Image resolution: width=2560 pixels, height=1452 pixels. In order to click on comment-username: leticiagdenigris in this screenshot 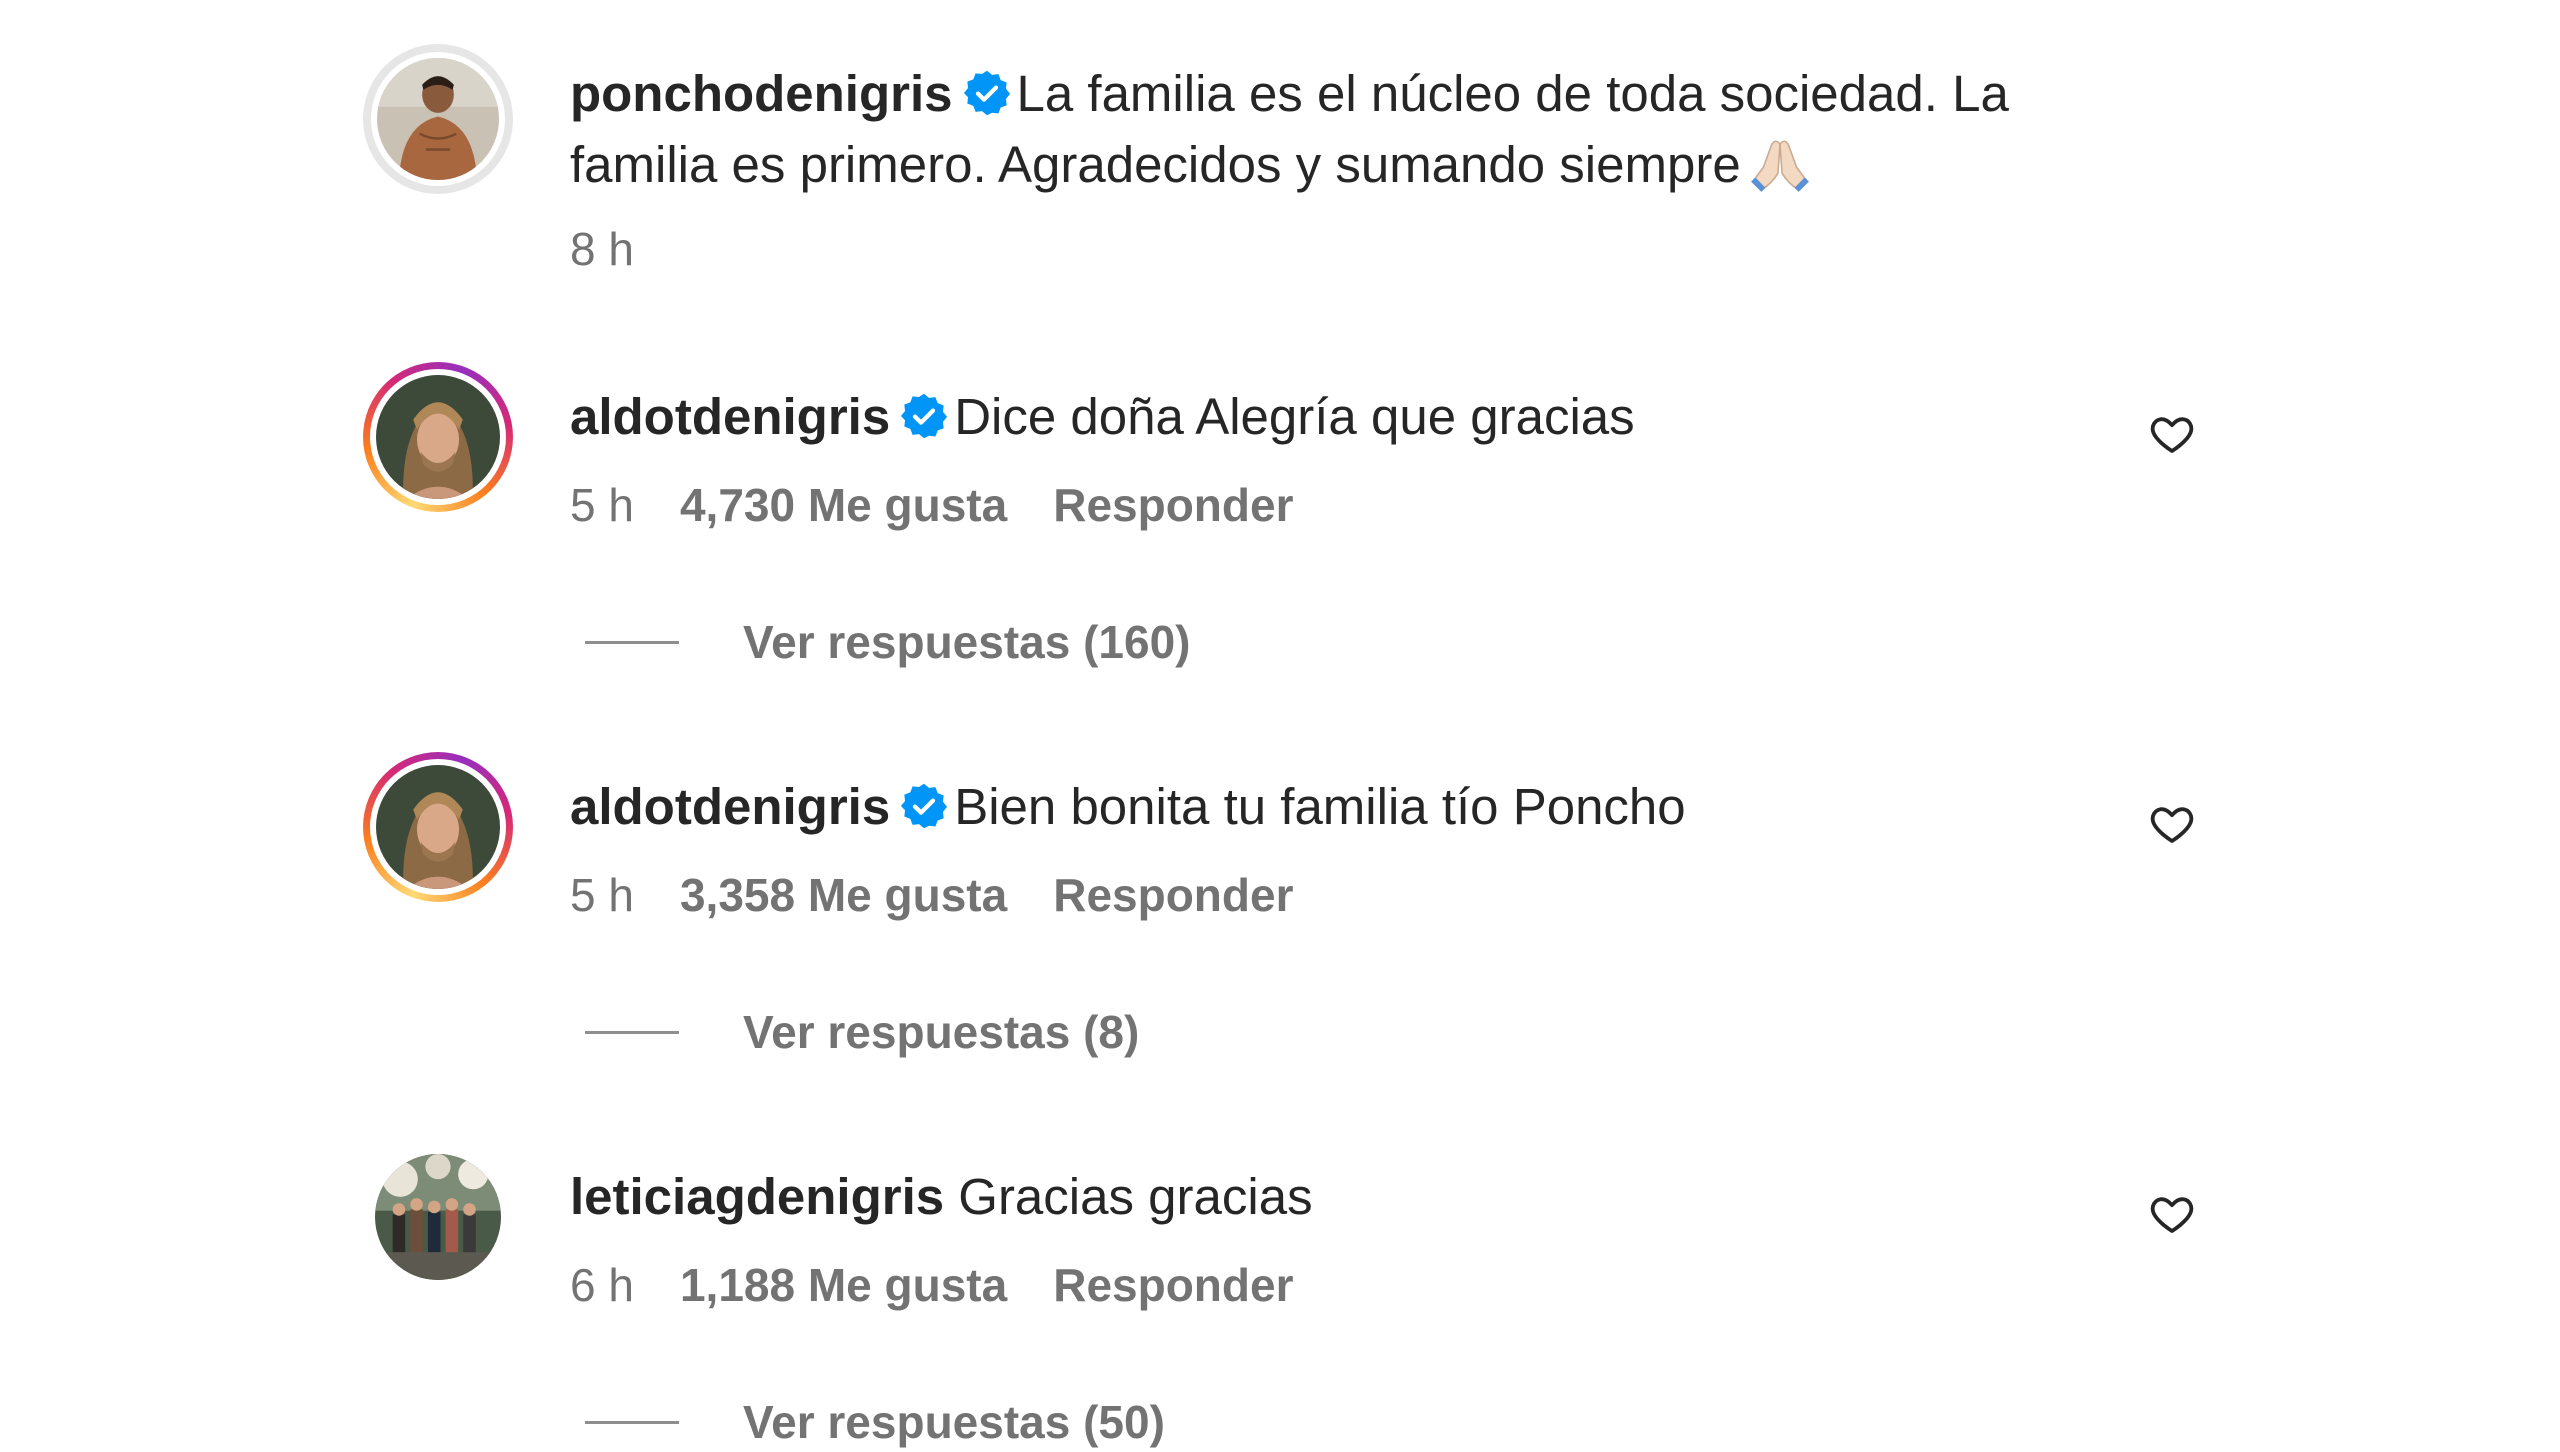, I will do `click(757, 1196)`.